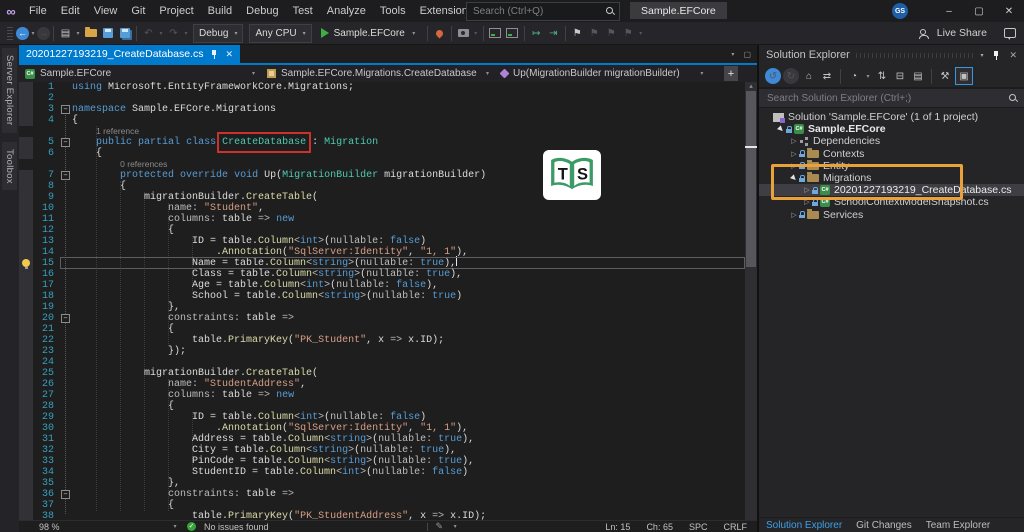 The height and width of the screenshot is (532, 1024). I want to click on fold-collapse-icon: –, so click(65, 109).